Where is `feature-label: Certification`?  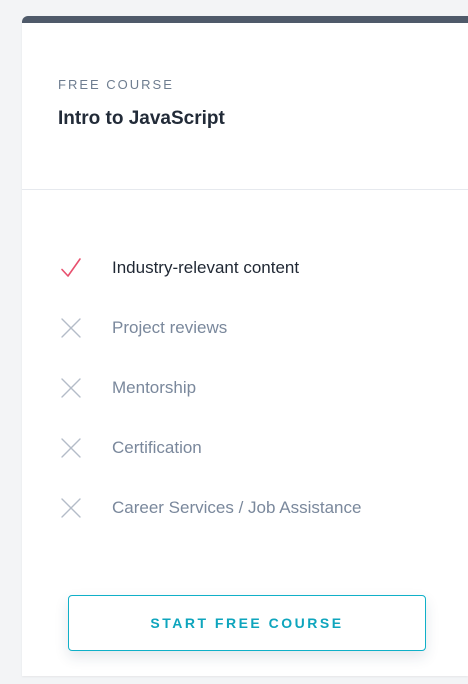
feature-label: Certification is located at coordinates (157, 447).